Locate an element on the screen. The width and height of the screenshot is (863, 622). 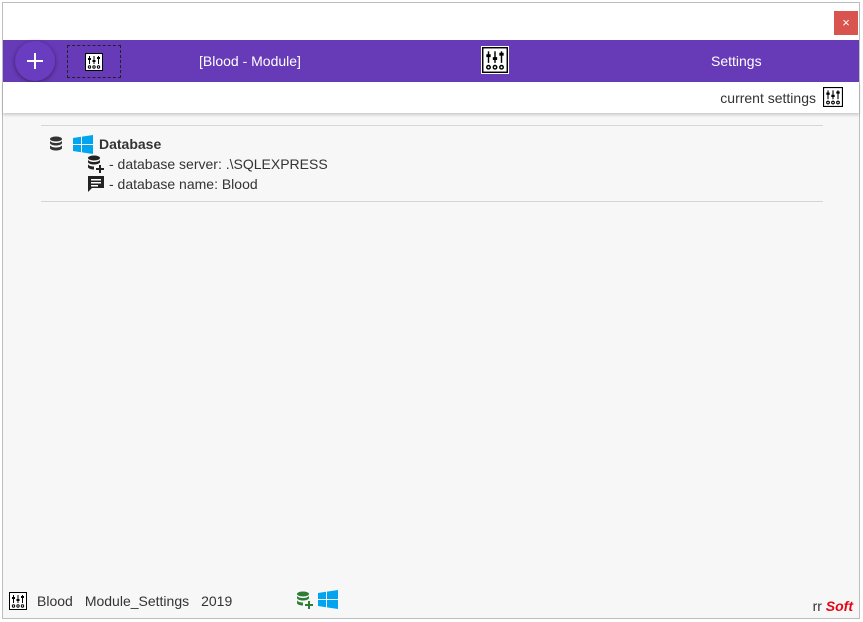
current-settings-label: current settings is located at coordinates (768, 98).